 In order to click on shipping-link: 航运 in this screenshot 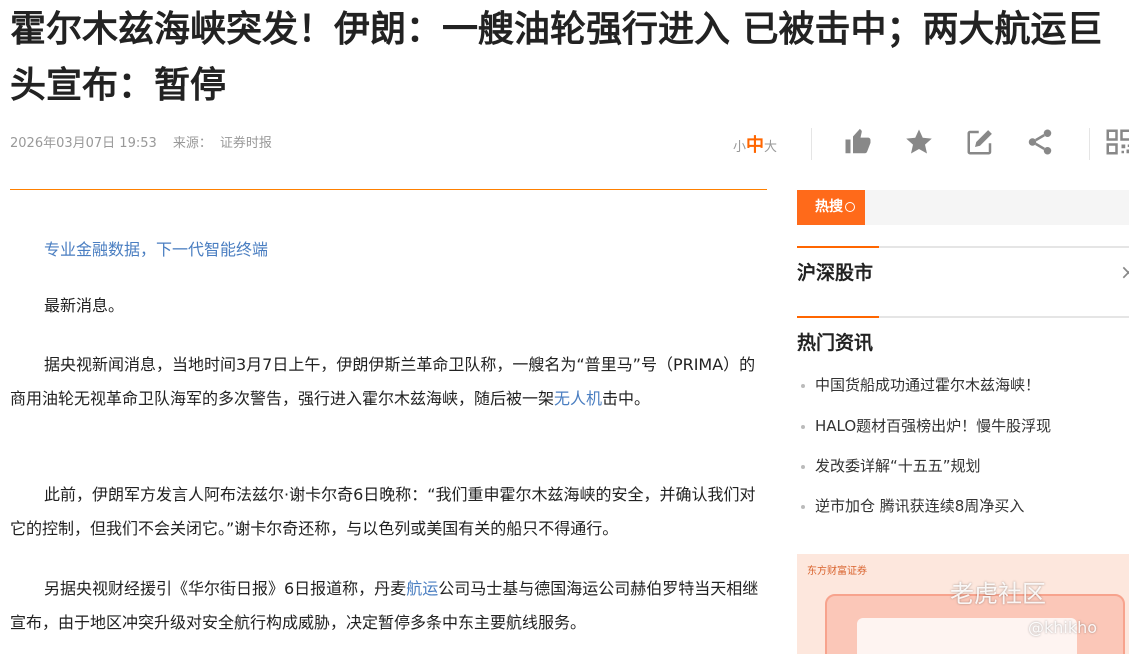, I will do `click(422, 588)`.